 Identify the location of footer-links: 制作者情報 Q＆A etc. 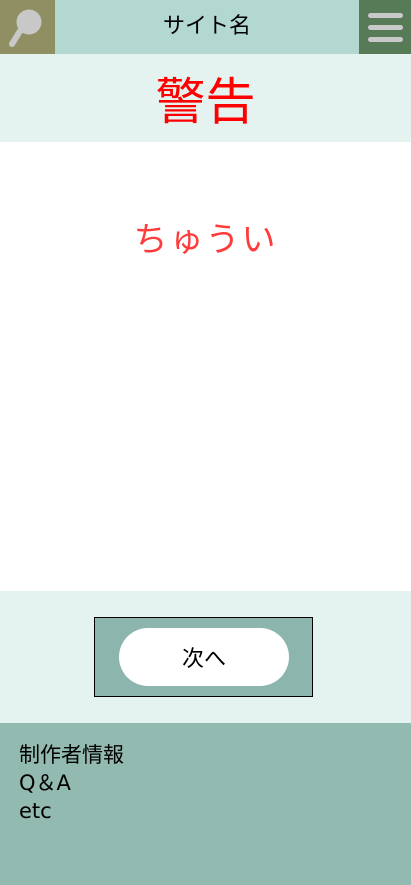
(71, 783).